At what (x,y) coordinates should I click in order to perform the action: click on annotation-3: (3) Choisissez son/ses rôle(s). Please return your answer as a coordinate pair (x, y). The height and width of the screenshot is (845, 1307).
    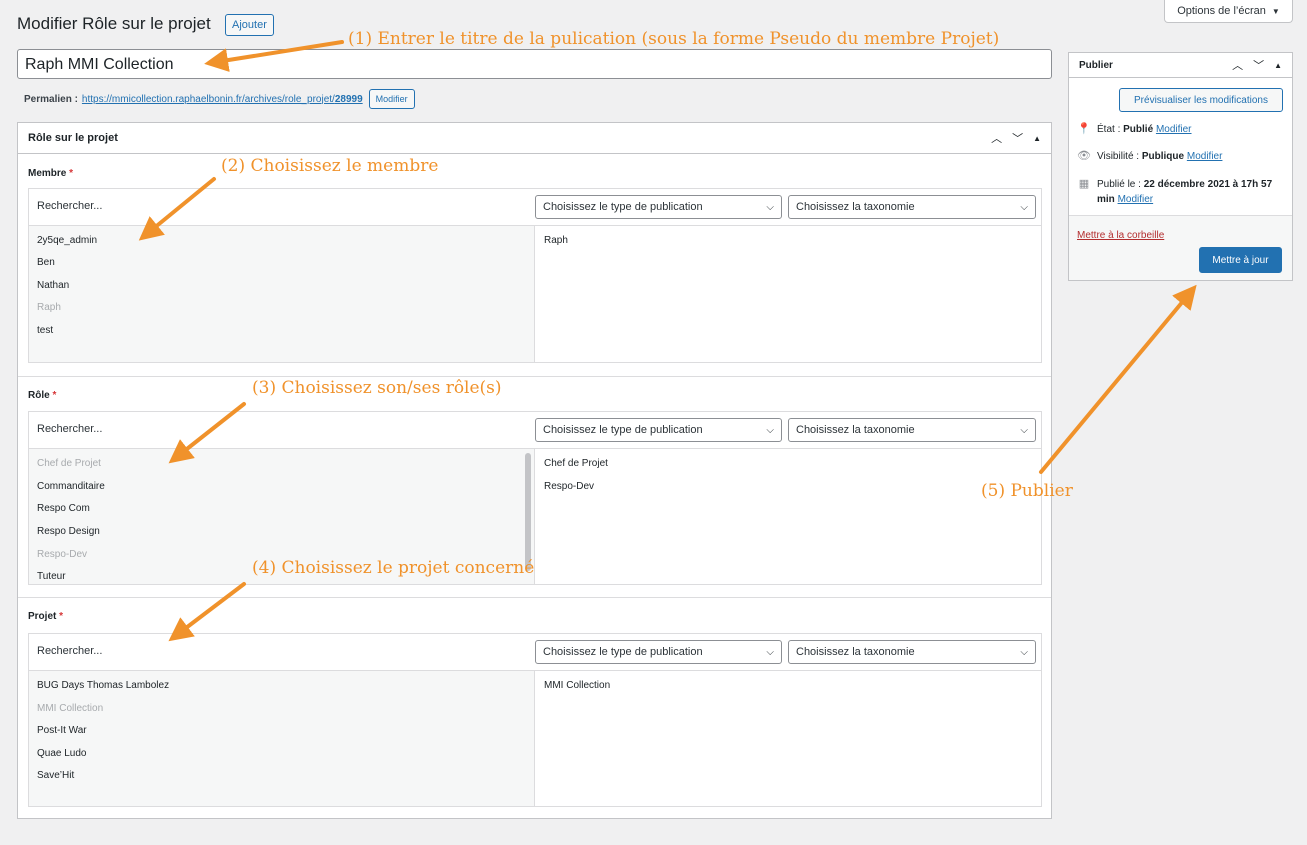
    Looking at the image, I should click on (377, 388).